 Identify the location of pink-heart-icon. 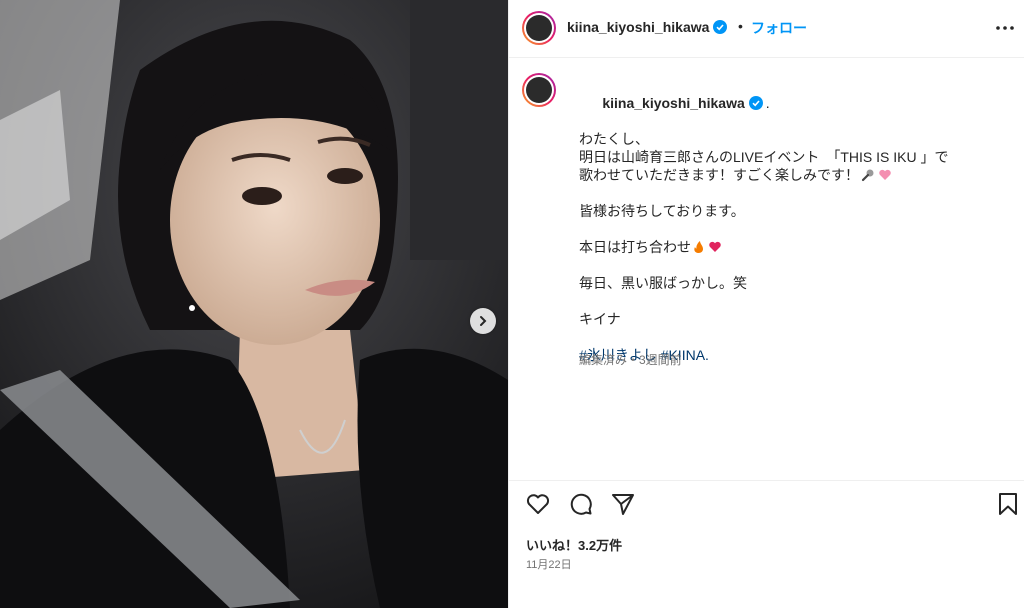
(885, 174).